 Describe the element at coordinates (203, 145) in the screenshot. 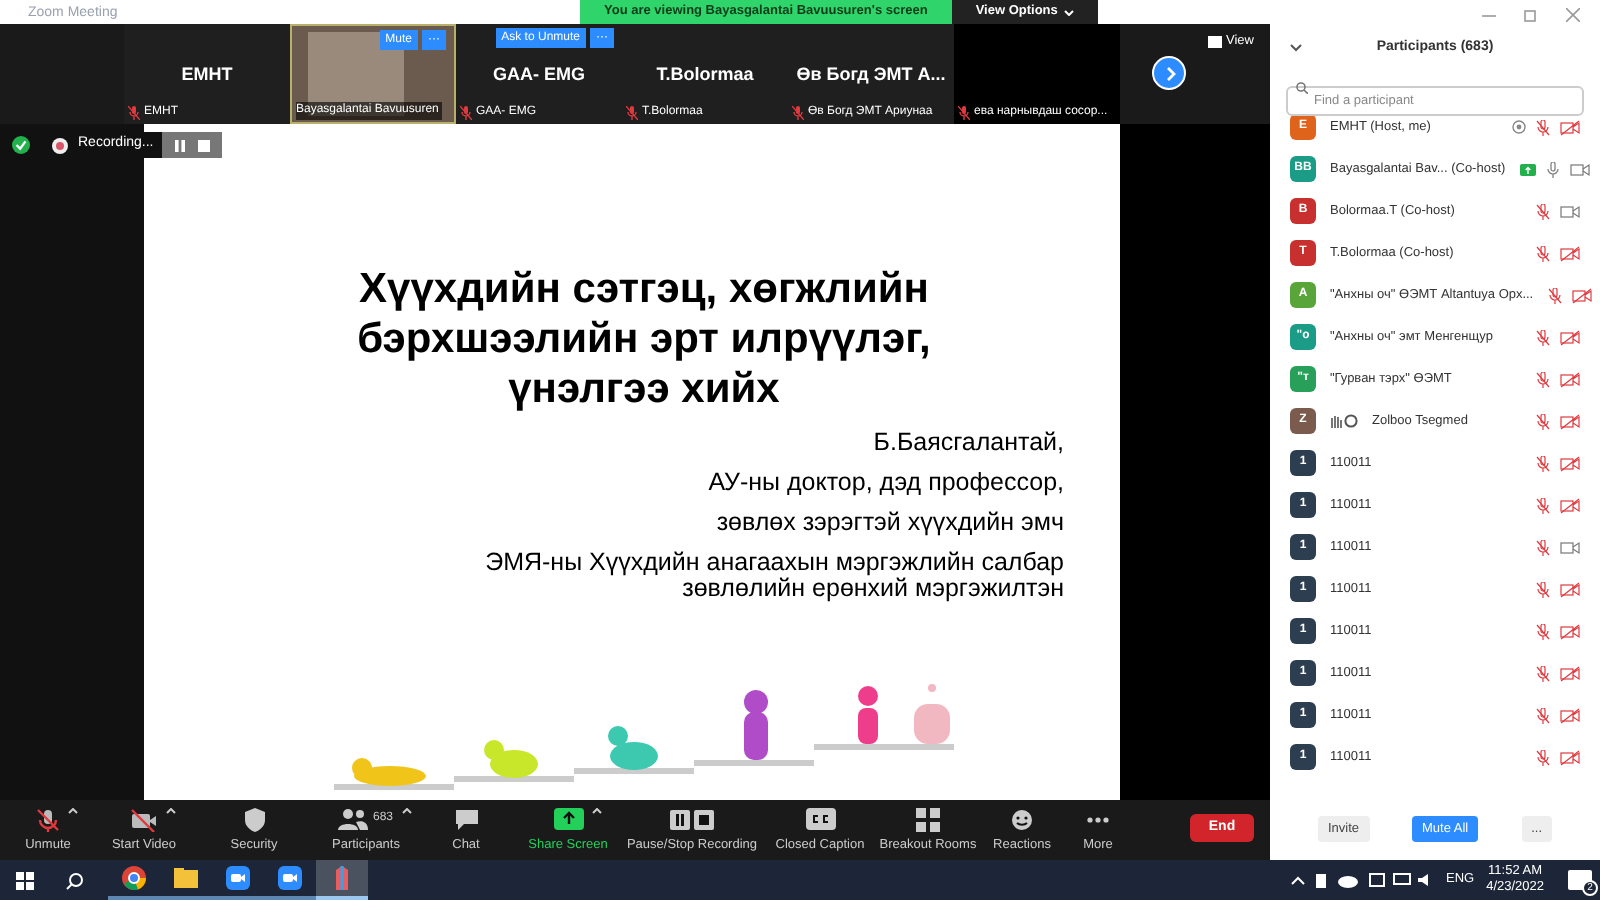

I see `stop-icon` at that location.